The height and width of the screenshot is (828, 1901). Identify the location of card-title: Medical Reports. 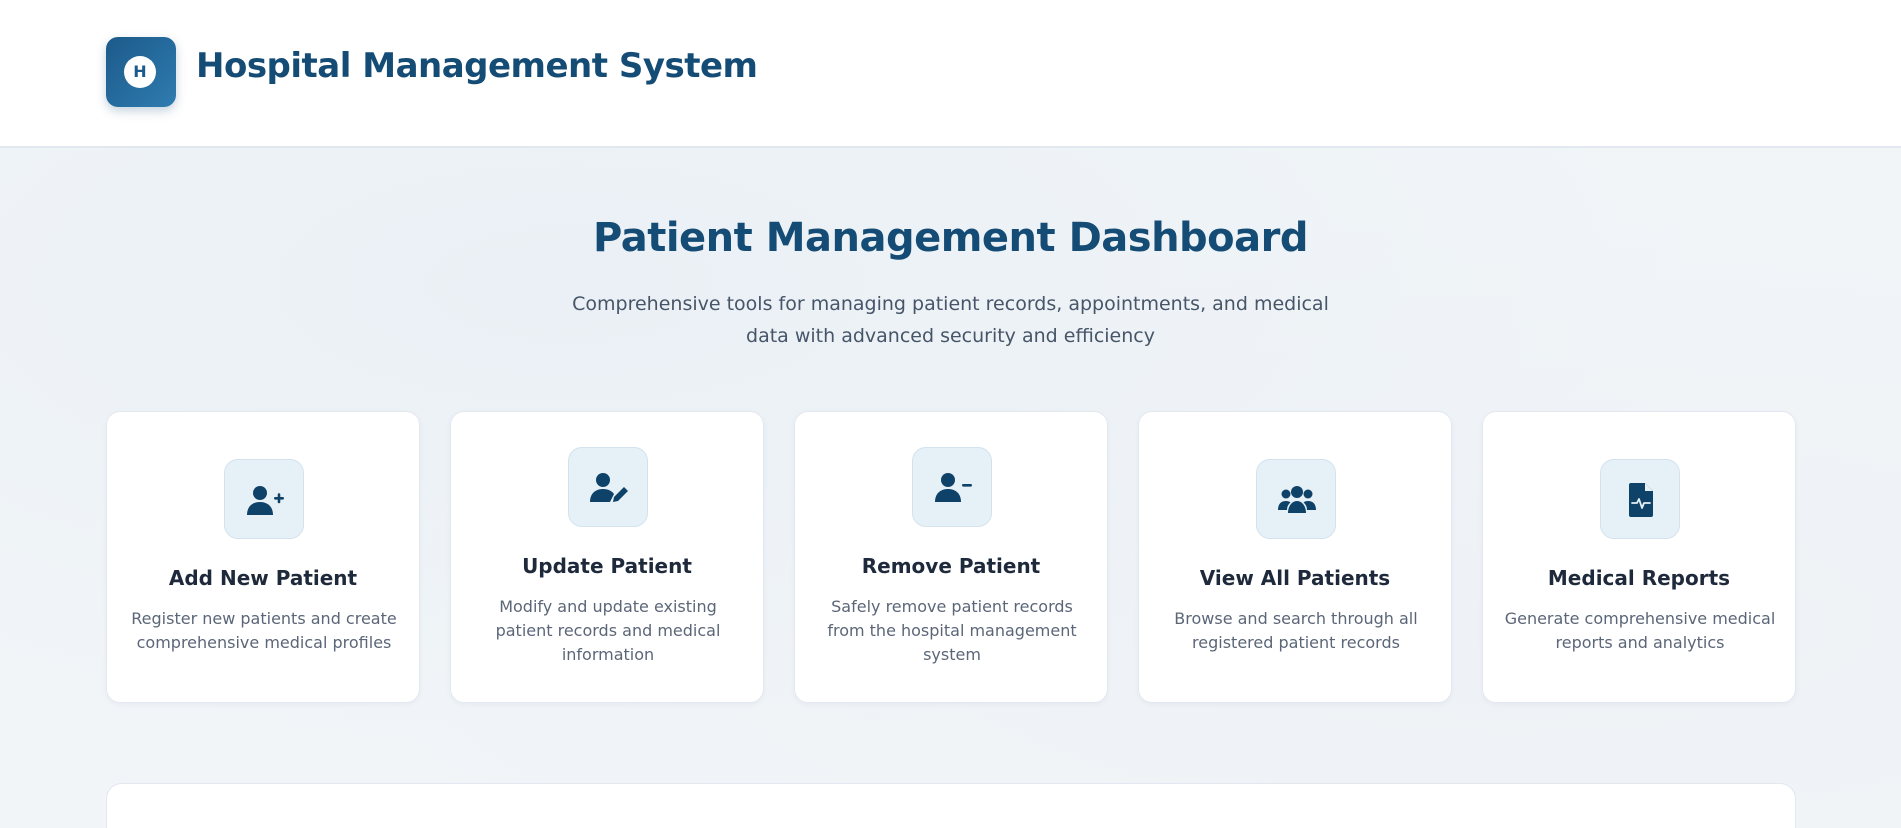
(1639, 578).